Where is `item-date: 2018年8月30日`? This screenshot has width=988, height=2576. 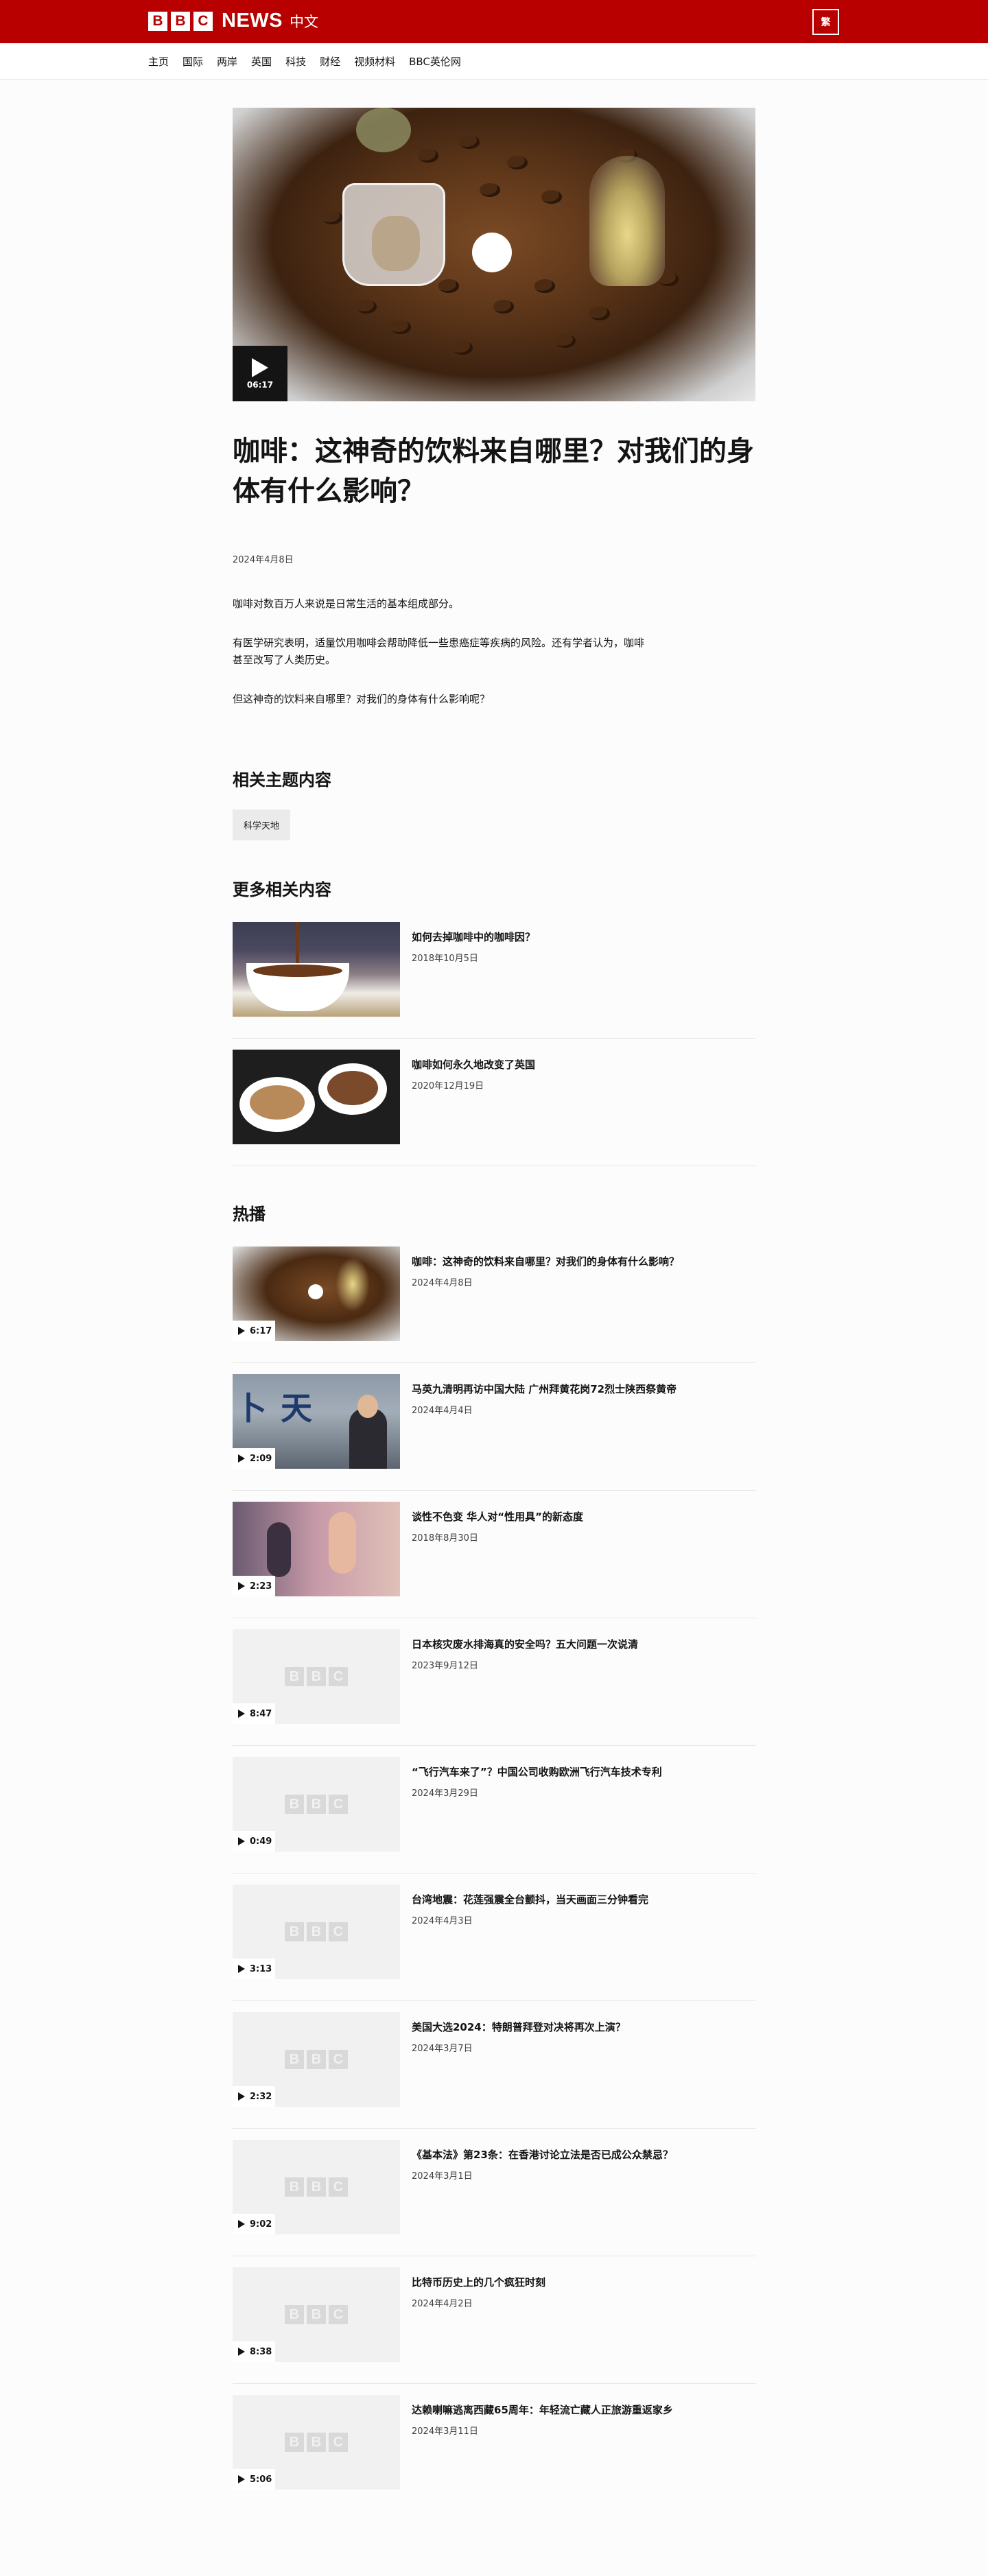 item-date: 2018年8月30日 is located at coordinates (445, 1538).